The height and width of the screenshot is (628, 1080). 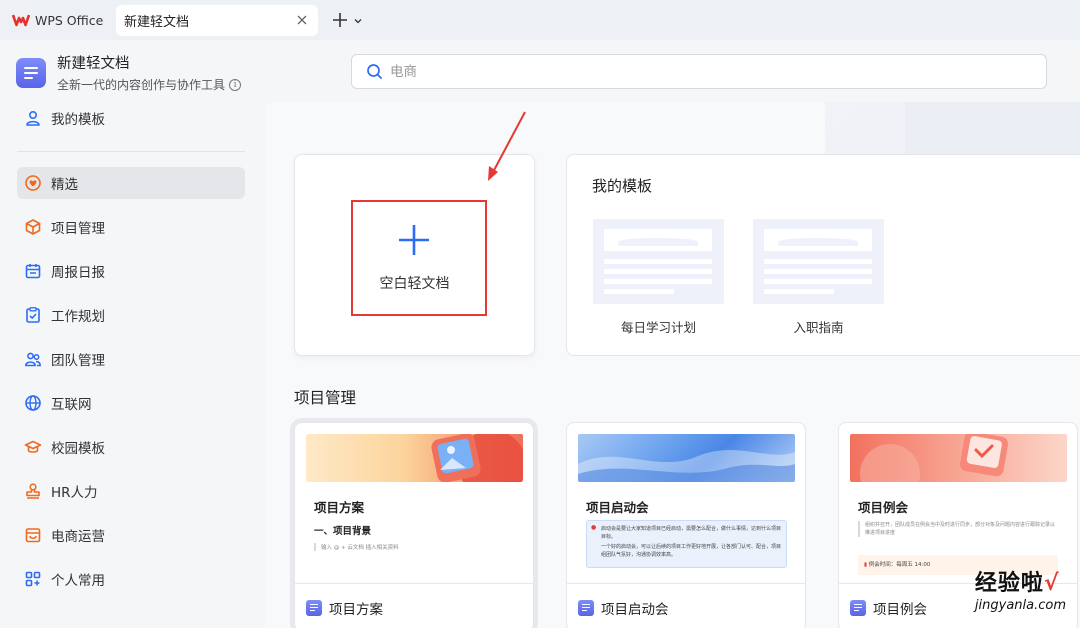 I want to click on search-input, so click(x=690, y=71).